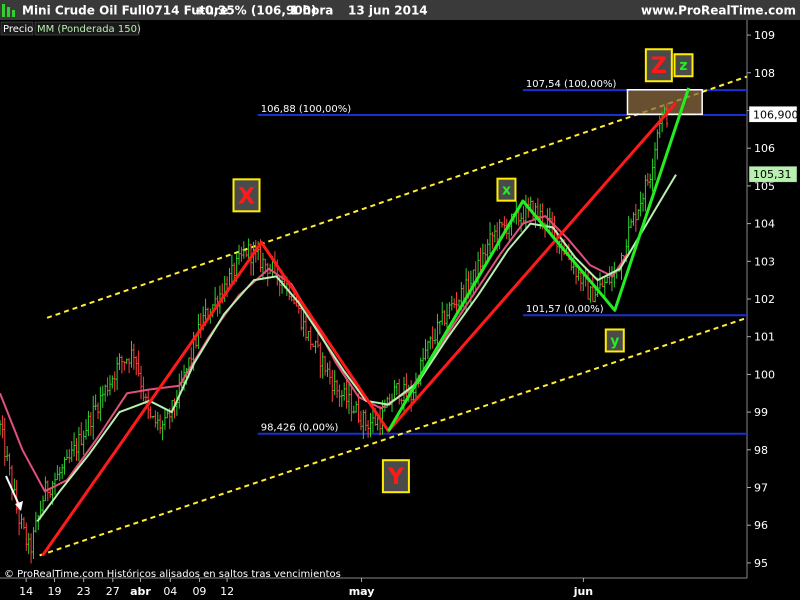  Describe the element at coordinates (311, 11) in the screenshot. I see `timeframe: 1 hora` at that location.